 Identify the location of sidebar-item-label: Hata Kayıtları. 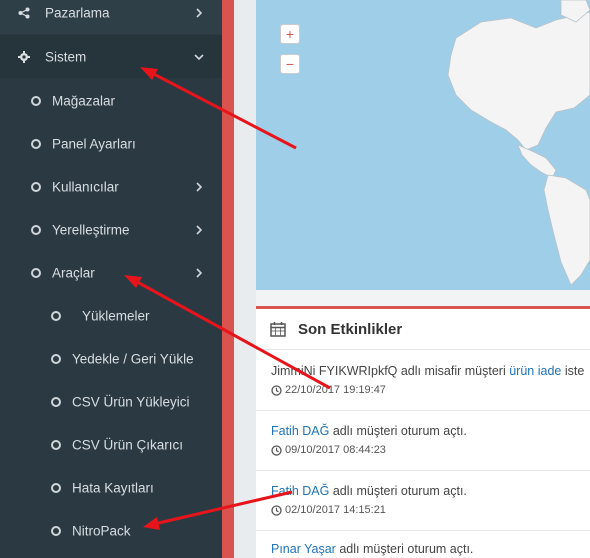
(113, 487).